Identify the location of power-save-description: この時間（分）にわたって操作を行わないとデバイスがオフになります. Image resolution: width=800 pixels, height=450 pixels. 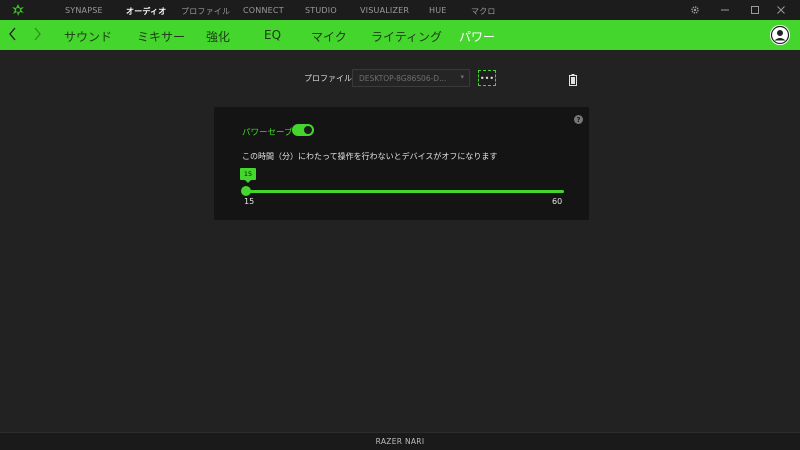
(370, 156).